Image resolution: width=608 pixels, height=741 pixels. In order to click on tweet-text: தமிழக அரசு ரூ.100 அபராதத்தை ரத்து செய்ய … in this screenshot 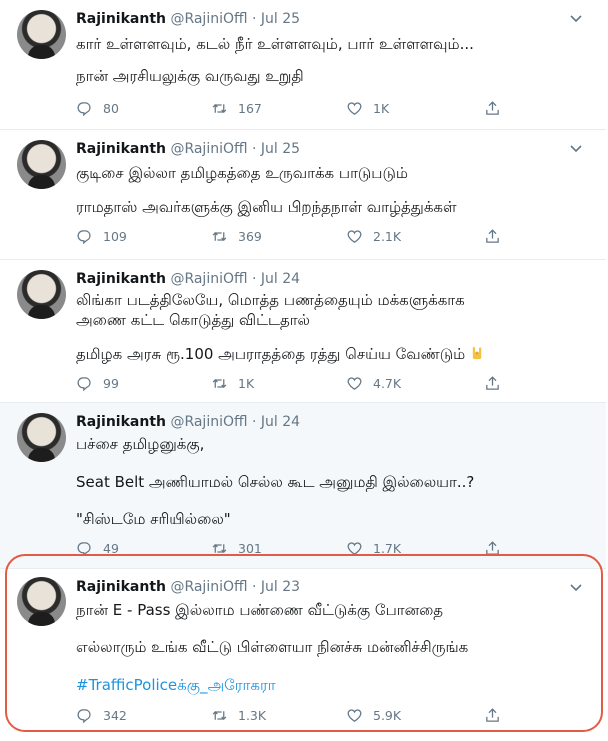, I will do `click(271, 354)`.